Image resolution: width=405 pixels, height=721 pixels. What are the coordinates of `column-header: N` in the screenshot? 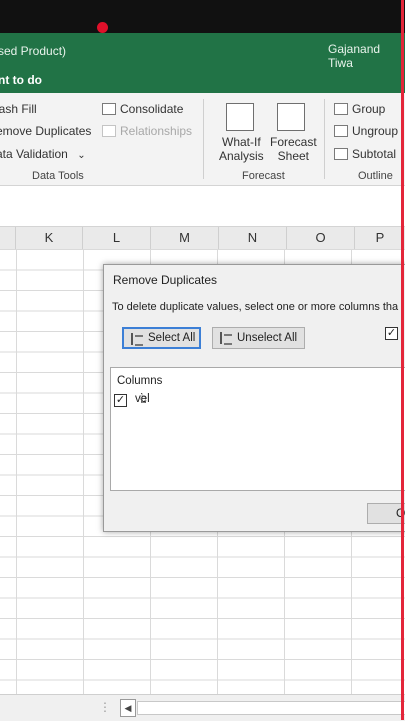 It's located at (253, 238).